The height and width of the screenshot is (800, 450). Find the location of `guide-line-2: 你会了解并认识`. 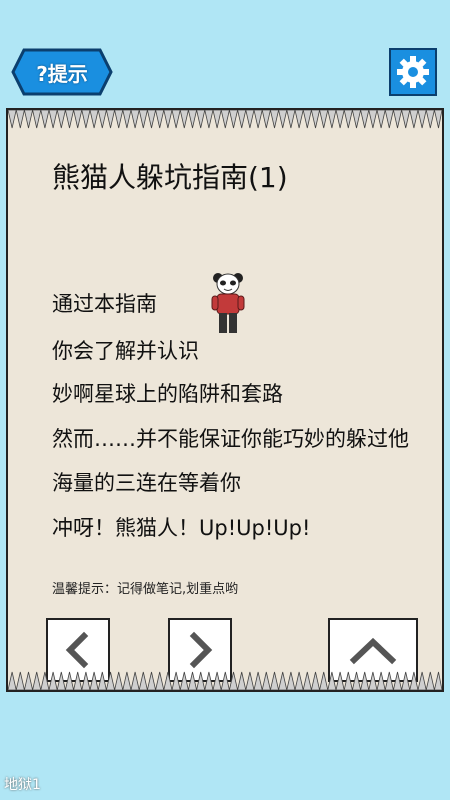

guide-line-2: 你会了解并认识 is located at coordinates (125, 351).